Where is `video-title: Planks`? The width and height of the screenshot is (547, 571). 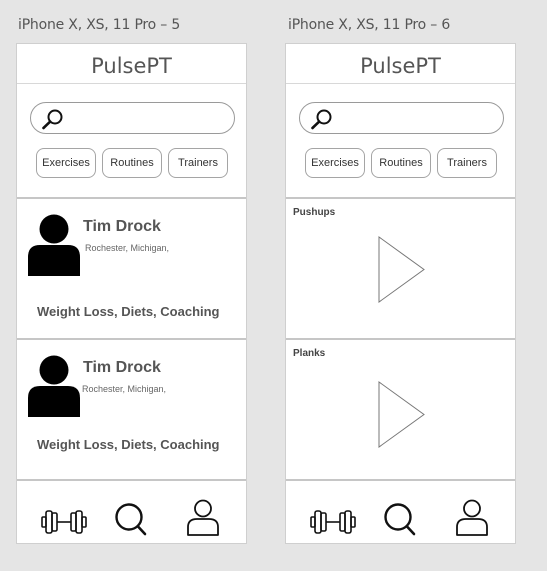
video-title: Planks is located at coordinates (309, 353).